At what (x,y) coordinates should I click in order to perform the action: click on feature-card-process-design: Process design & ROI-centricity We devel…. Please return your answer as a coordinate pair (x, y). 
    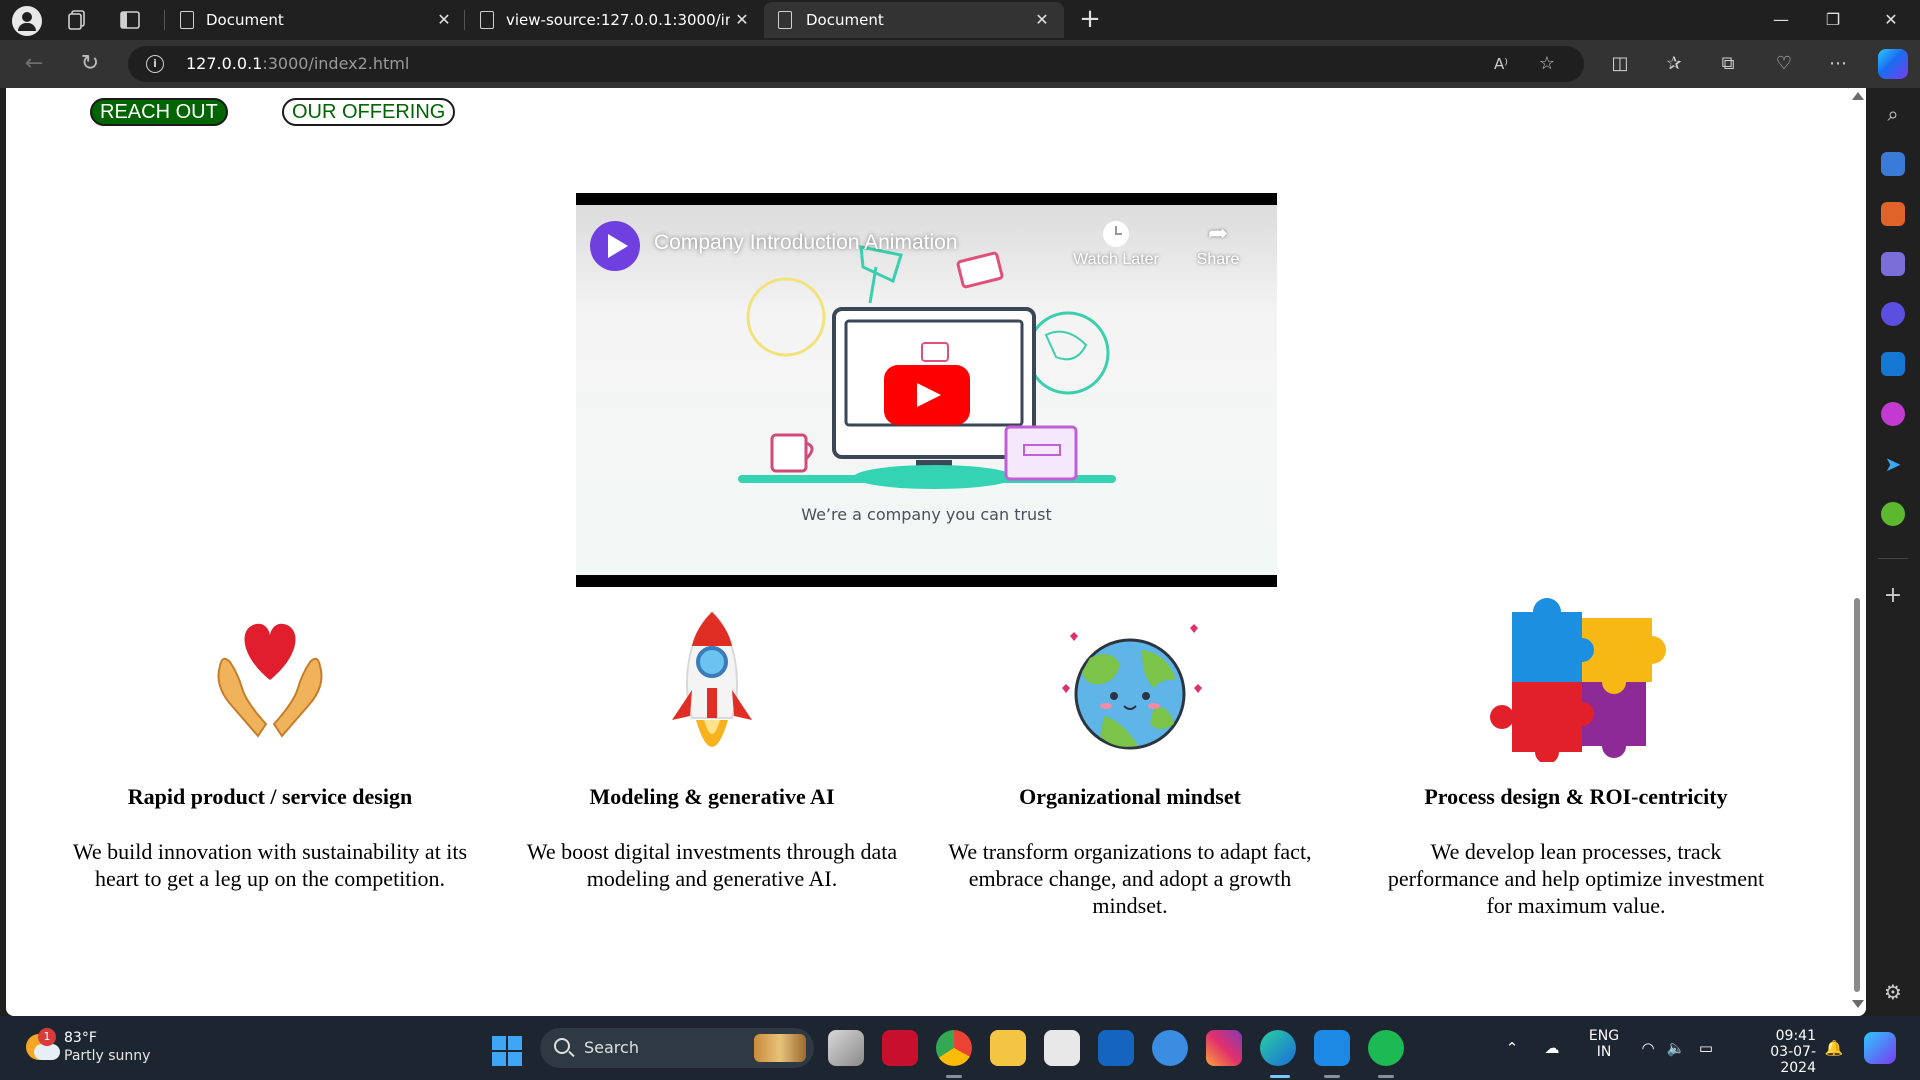
    Looking at the image, I should click on (1576, 758).